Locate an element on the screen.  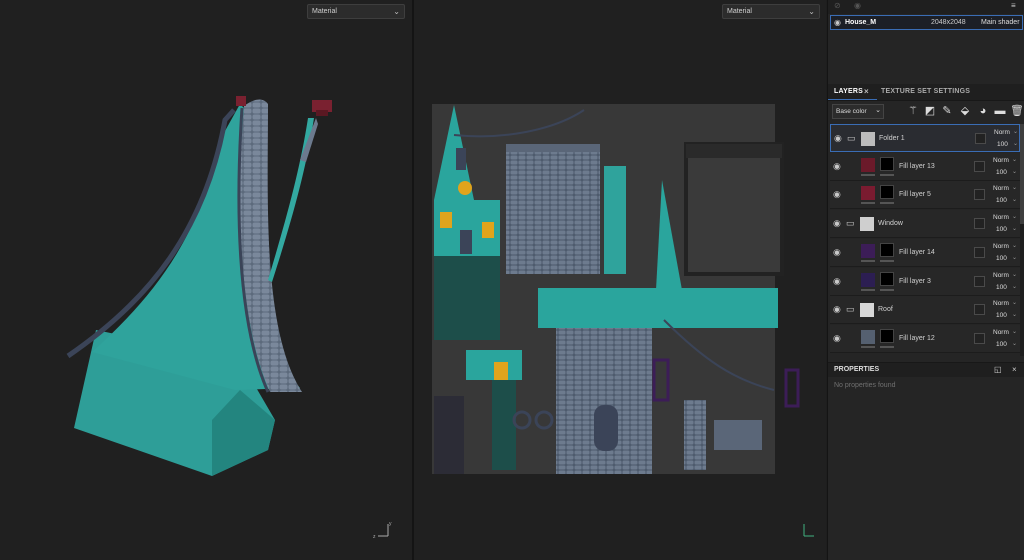
layer-name: Fill layer 14 is located at coordinates (917, 252).